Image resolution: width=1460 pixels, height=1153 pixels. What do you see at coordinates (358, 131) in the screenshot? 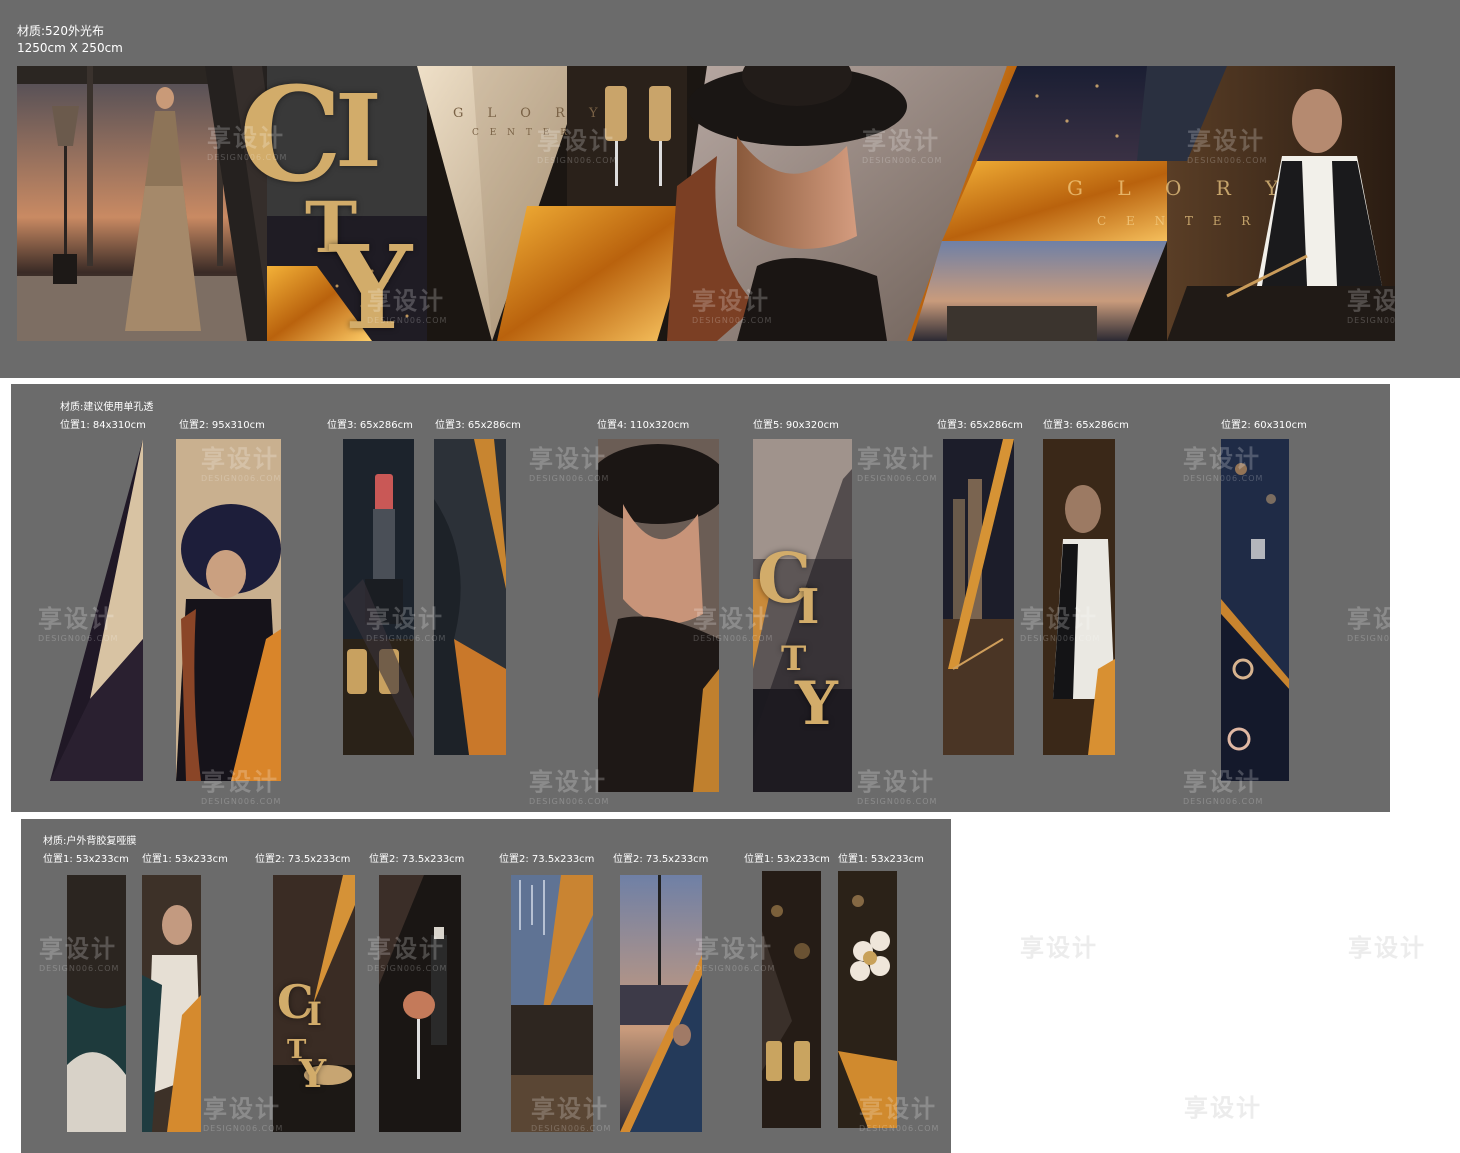
I see `banner-city-i: I` at bounding box center [358, 131].